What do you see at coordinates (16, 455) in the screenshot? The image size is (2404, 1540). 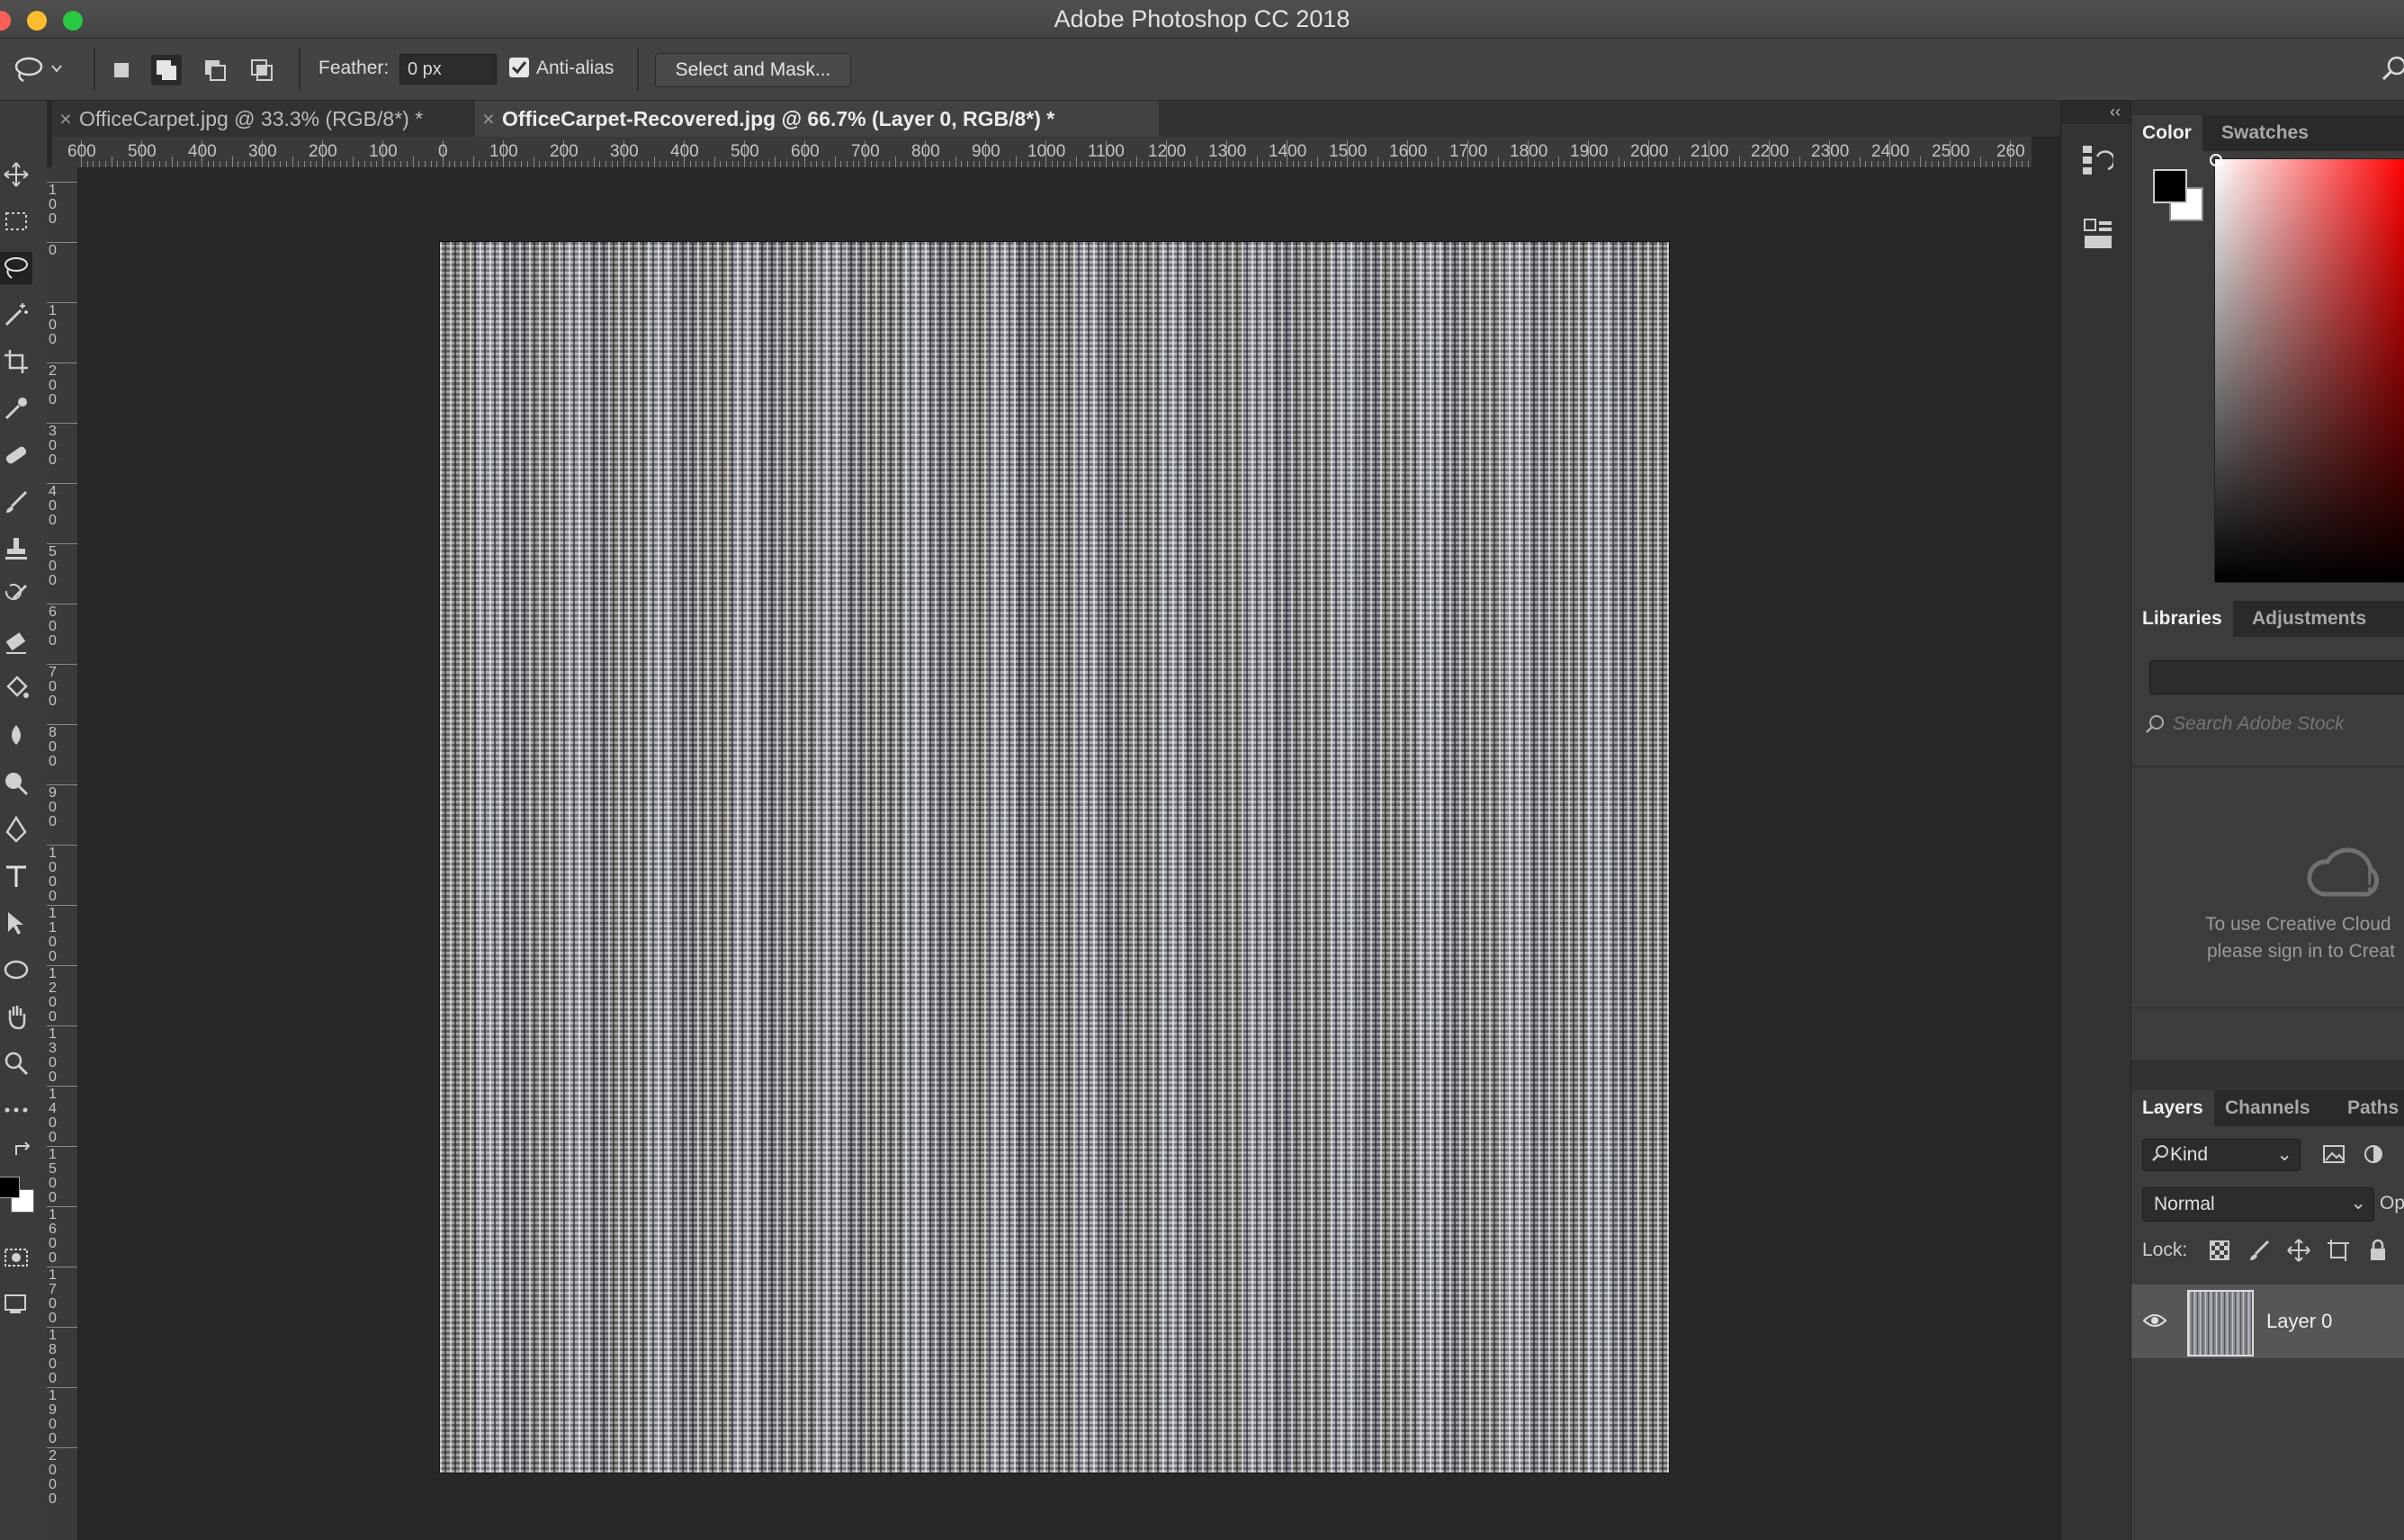 I see `healing-brush-tool` at bounding box center [16, 455].